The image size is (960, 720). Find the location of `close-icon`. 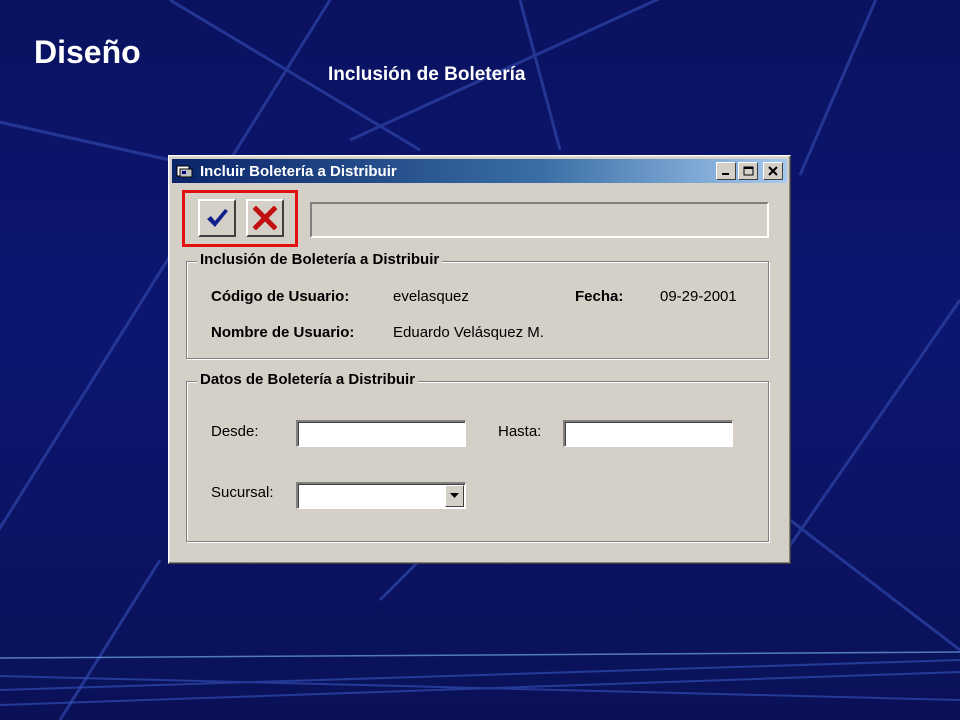

close-icon is located at coordinates (773, 171).